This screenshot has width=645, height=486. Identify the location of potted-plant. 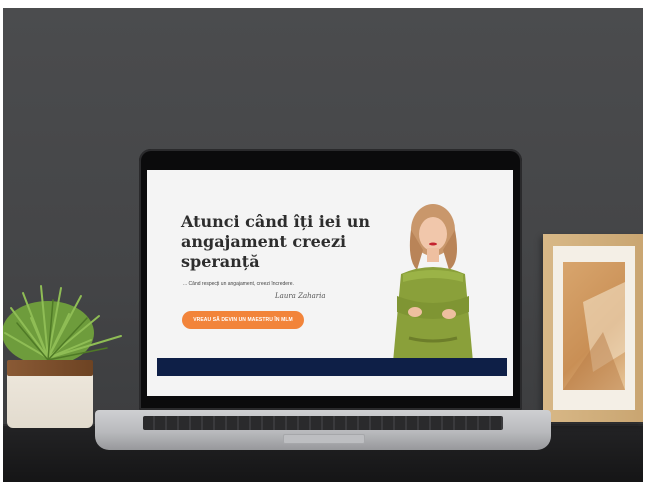
(68, 353).